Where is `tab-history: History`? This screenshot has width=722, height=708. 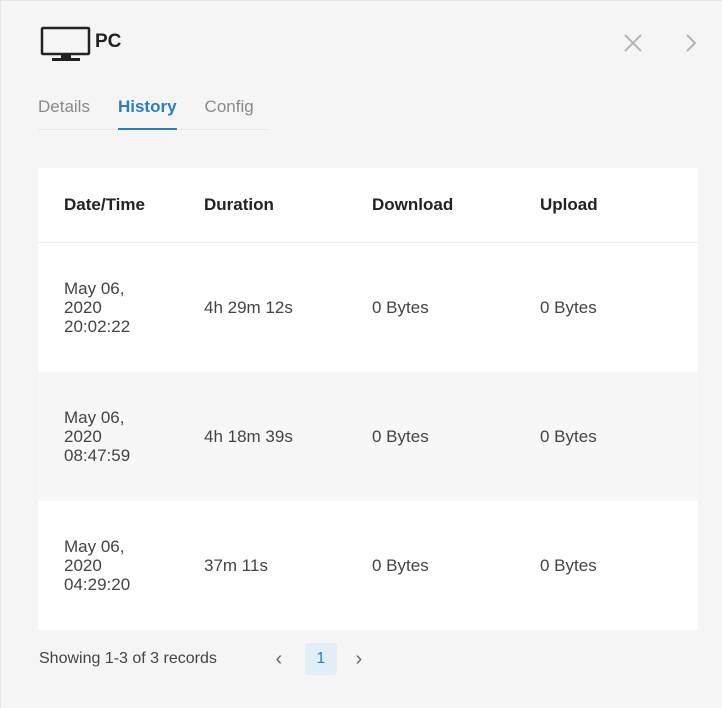 tab-history: History is located at coordinates (147, 113).